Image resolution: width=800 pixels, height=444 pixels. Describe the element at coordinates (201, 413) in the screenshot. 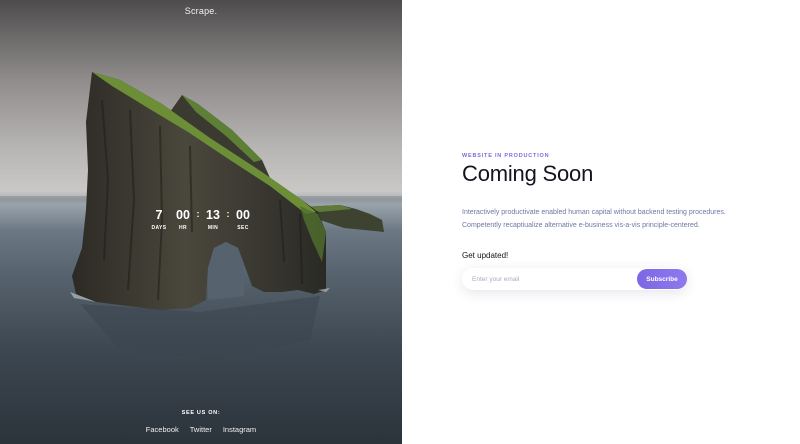

I see `social-heading: SEE US ON:` at that location.